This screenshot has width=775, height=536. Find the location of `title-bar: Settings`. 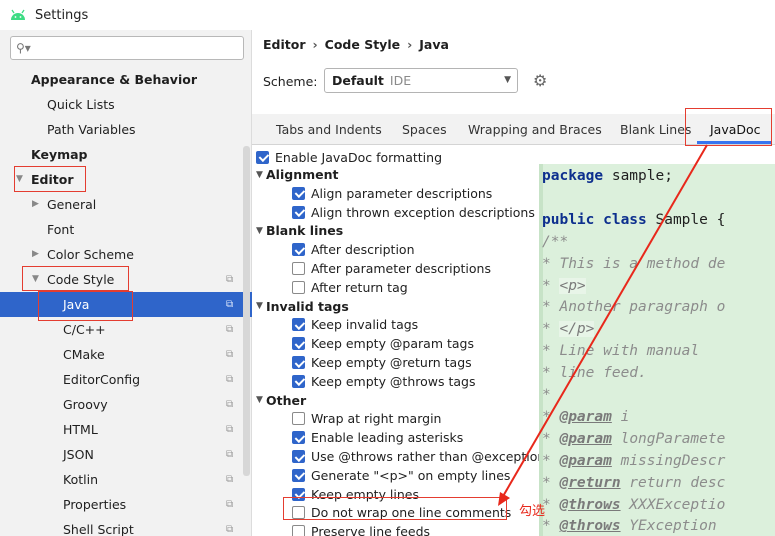

title-bar: Settings is located at coordinates (387, 15).